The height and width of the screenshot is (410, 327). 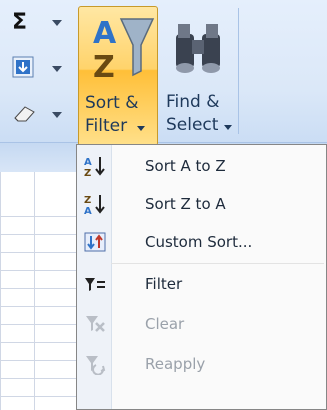 I want to click on binoculars-icon, so click(x=198, y=48).